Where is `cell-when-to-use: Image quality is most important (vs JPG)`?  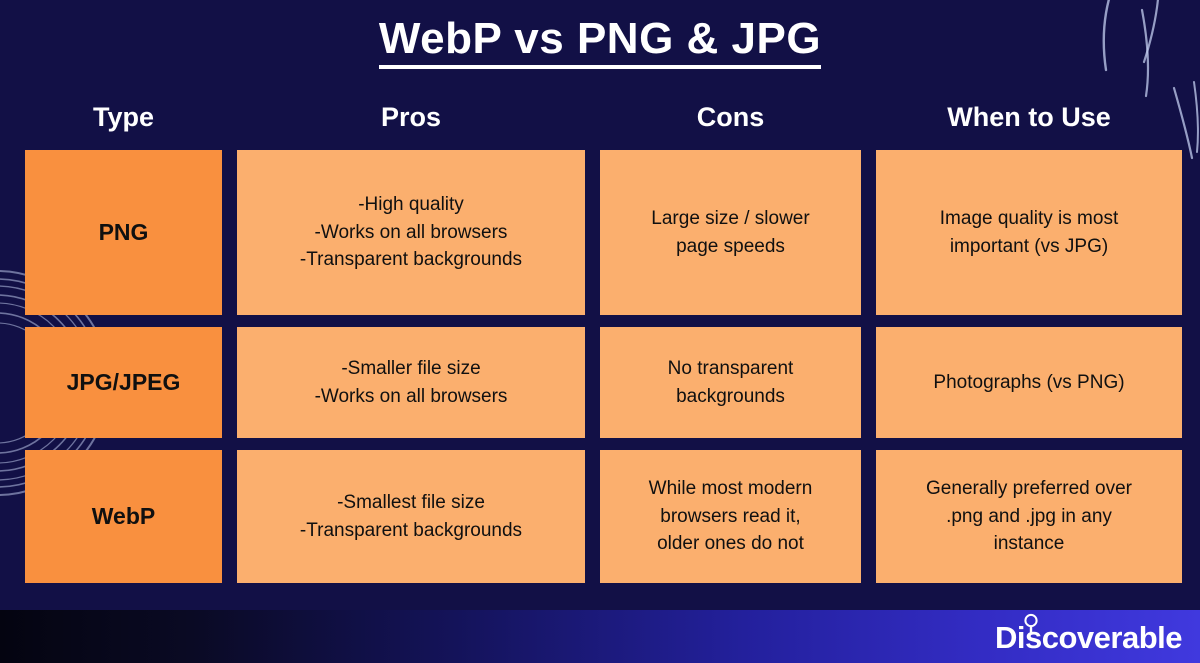 cell-when-to-use: Image quality is most important (vs JPG) is located at coordinates (1029, 232).